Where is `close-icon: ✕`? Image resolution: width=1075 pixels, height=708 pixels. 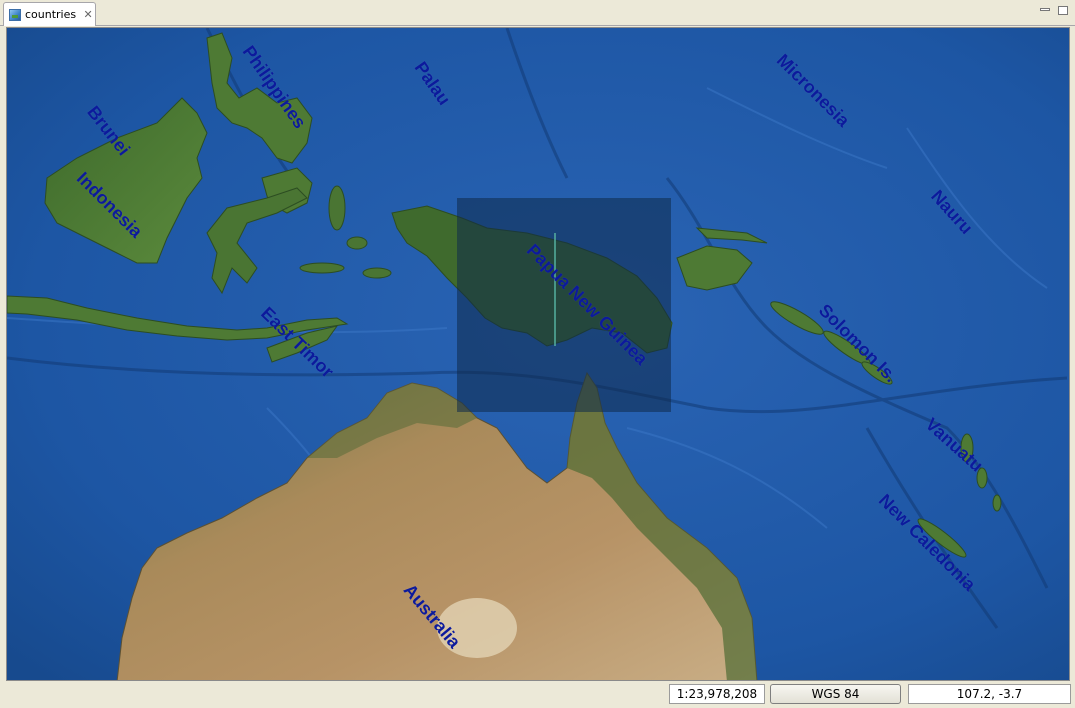
close-icon: ✕ is located at coordinates (88, 14).